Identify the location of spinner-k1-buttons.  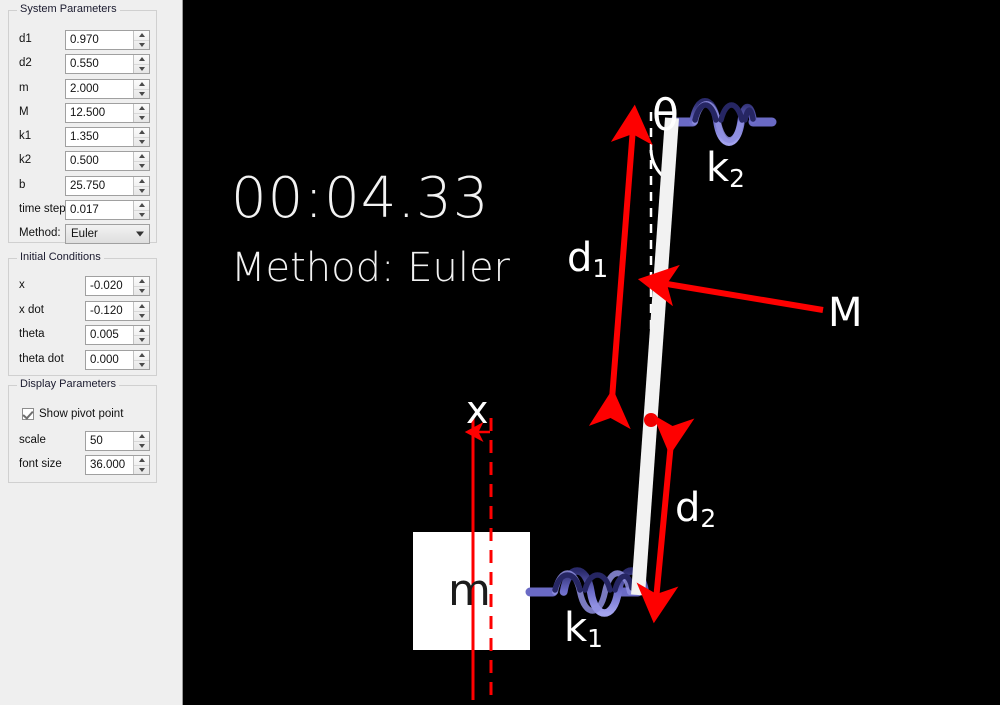
(141, 137).